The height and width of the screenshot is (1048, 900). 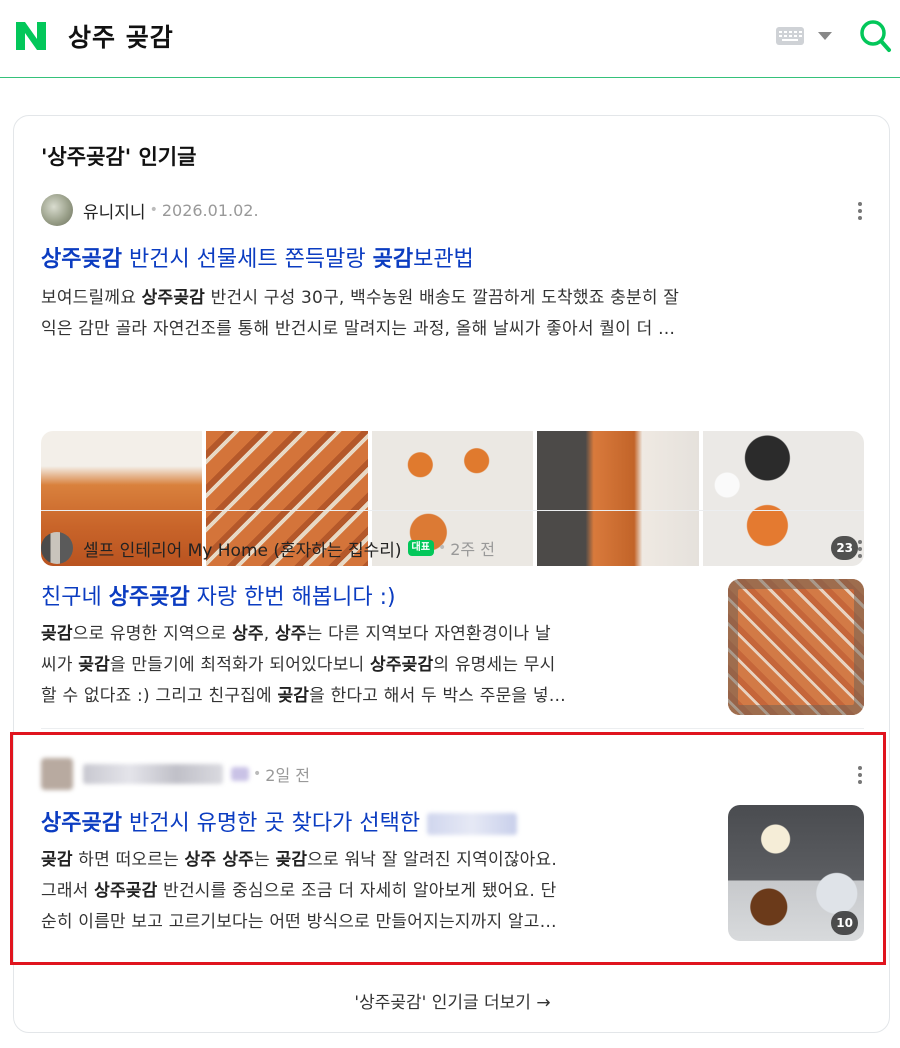 I want to click on more-popular-posts-link: '상주곶감' 인기글 더보기 →, so click(x=452, y=1000).